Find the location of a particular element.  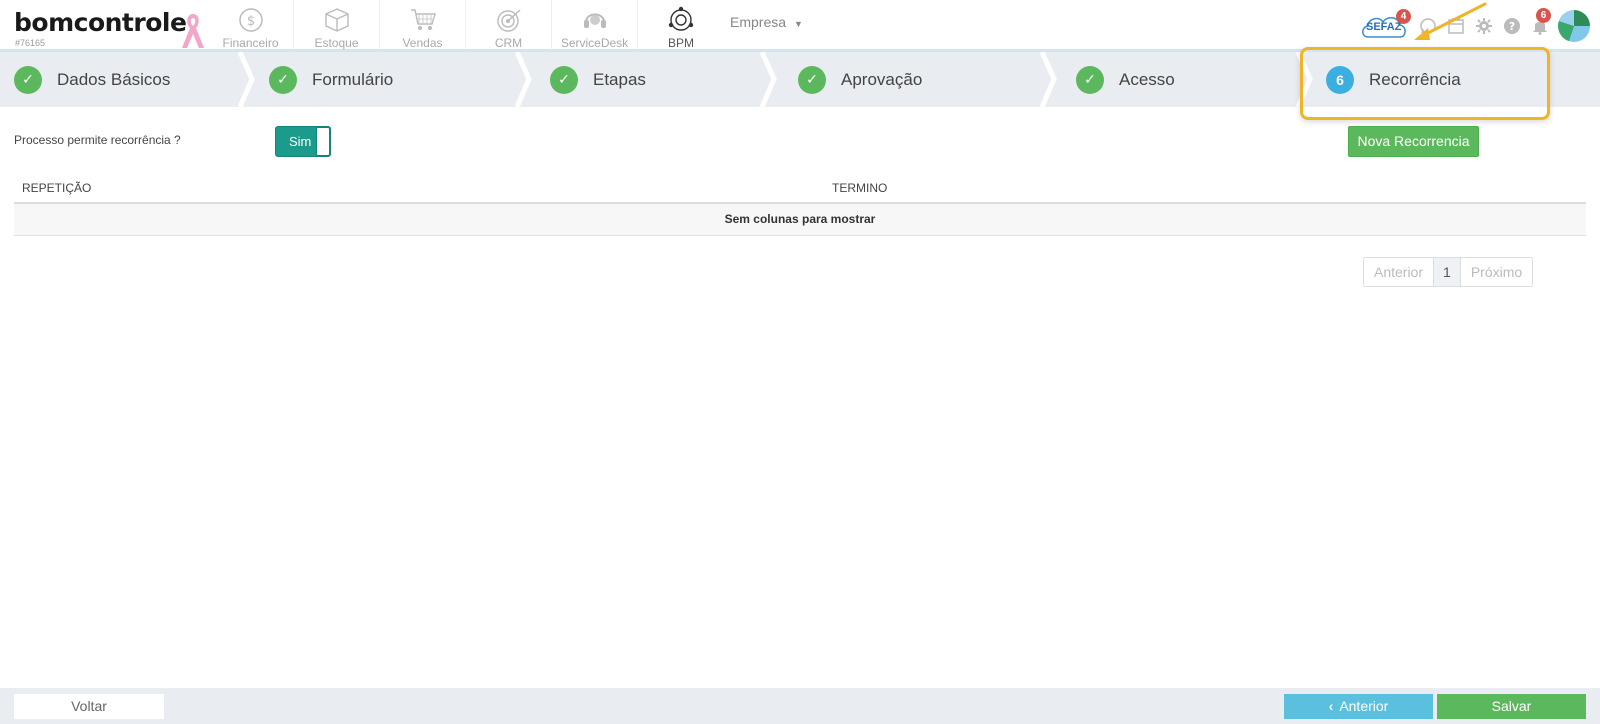

step-aprovacao: ✓ Aprovação is located at coordinates (860, 79).